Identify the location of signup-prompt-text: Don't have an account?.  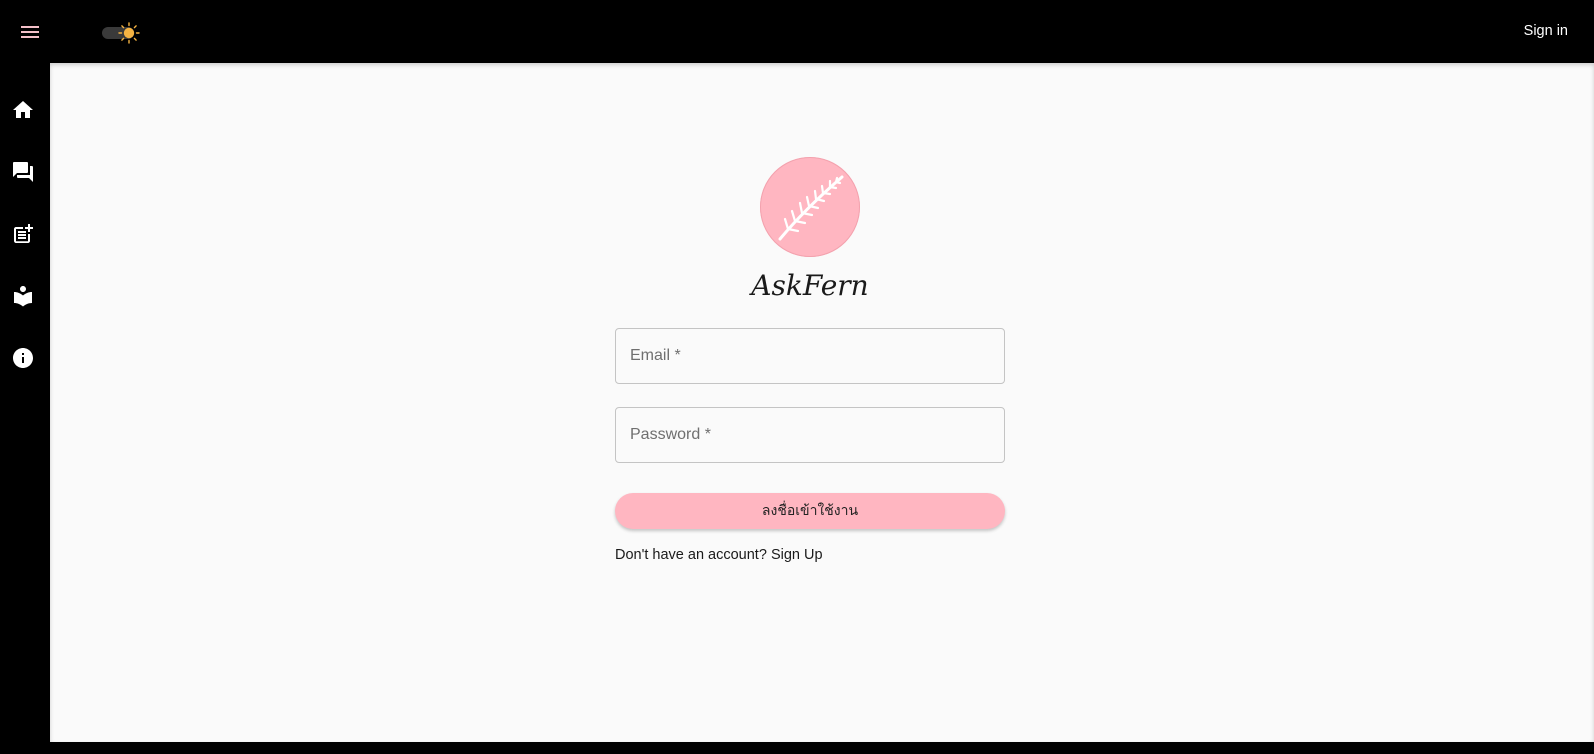
(693, 555).